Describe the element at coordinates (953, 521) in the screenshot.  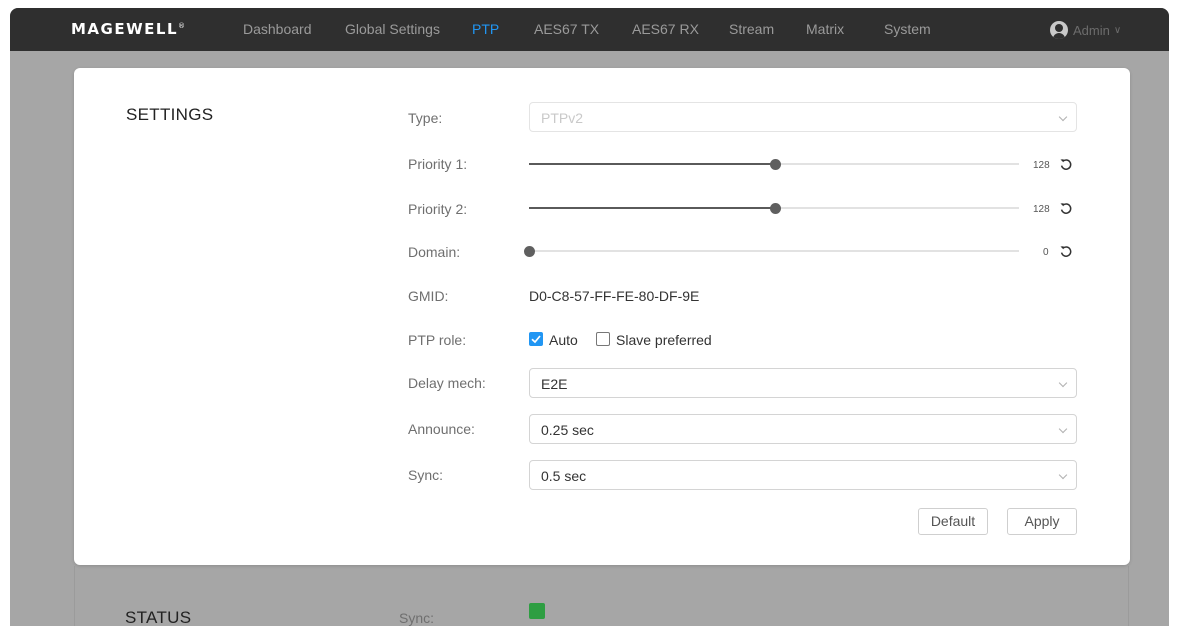
I see `default-button: Default` at that location.